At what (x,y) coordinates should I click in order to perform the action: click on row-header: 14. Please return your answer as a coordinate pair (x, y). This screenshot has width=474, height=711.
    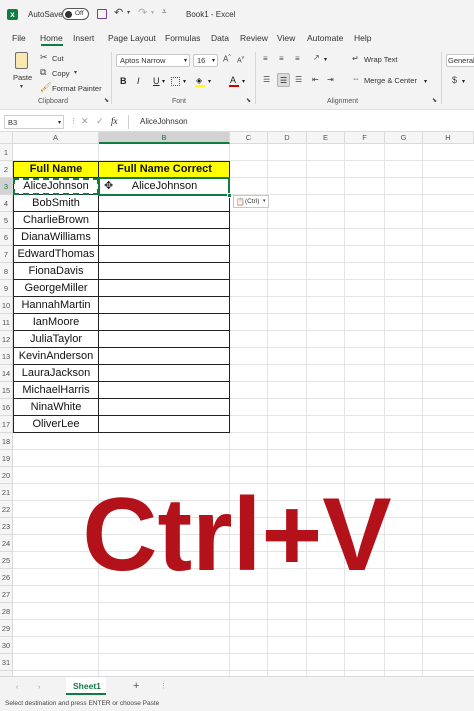
    Looking at the image, I should click on (6, 373).